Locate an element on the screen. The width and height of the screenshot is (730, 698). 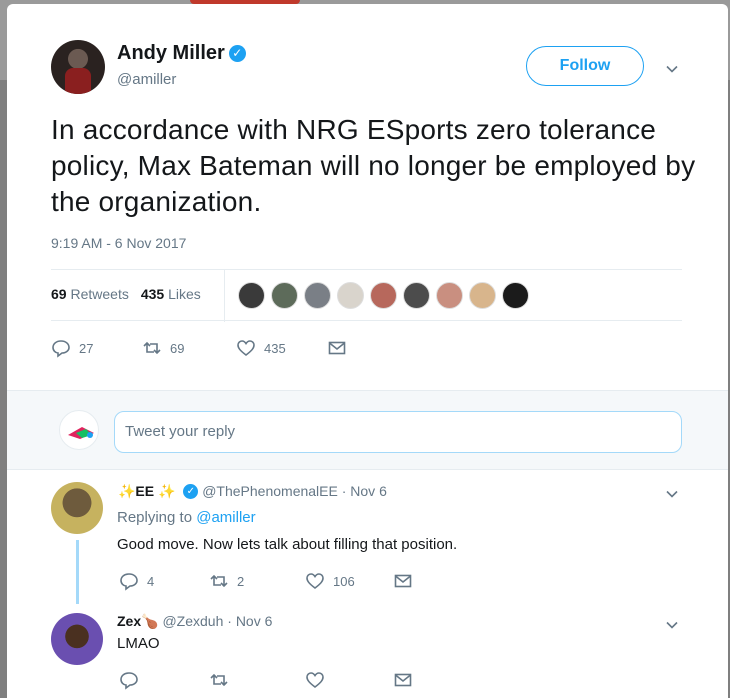
thread-line is located at coordinates (77, 572).